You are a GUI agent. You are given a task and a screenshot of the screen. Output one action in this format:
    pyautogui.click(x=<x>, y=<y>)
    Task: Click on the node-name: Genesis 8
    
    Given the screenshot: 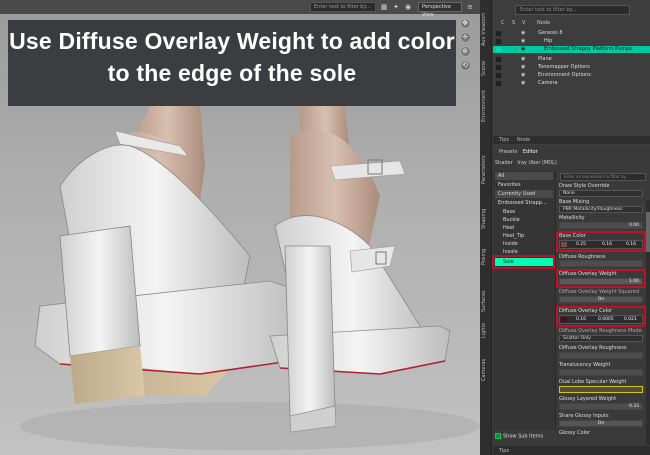 What is the action you would take?
    pyautogui.click(x=550, y=33)
    